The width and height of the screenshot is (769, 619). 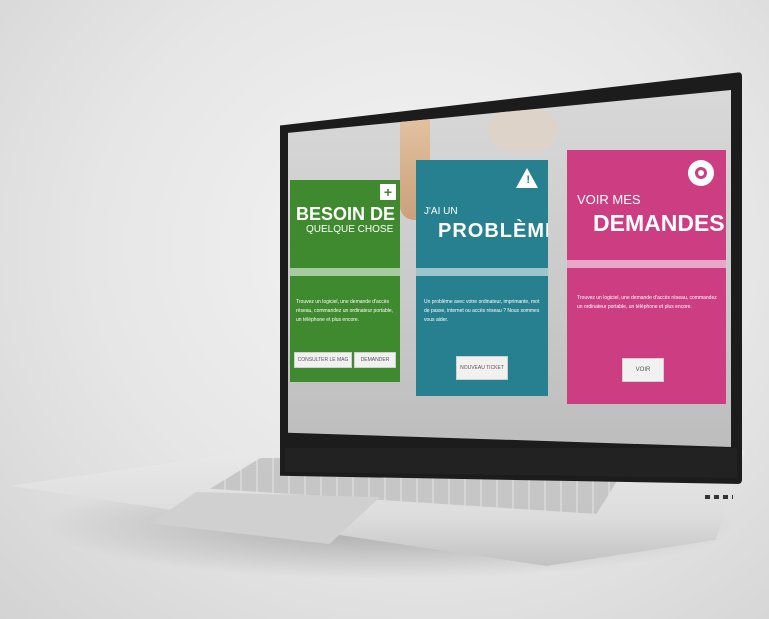 What do you see at coordinates (523, 130) in the screenshot?
I see `background-hand-image` at bounding box center [523, 130].